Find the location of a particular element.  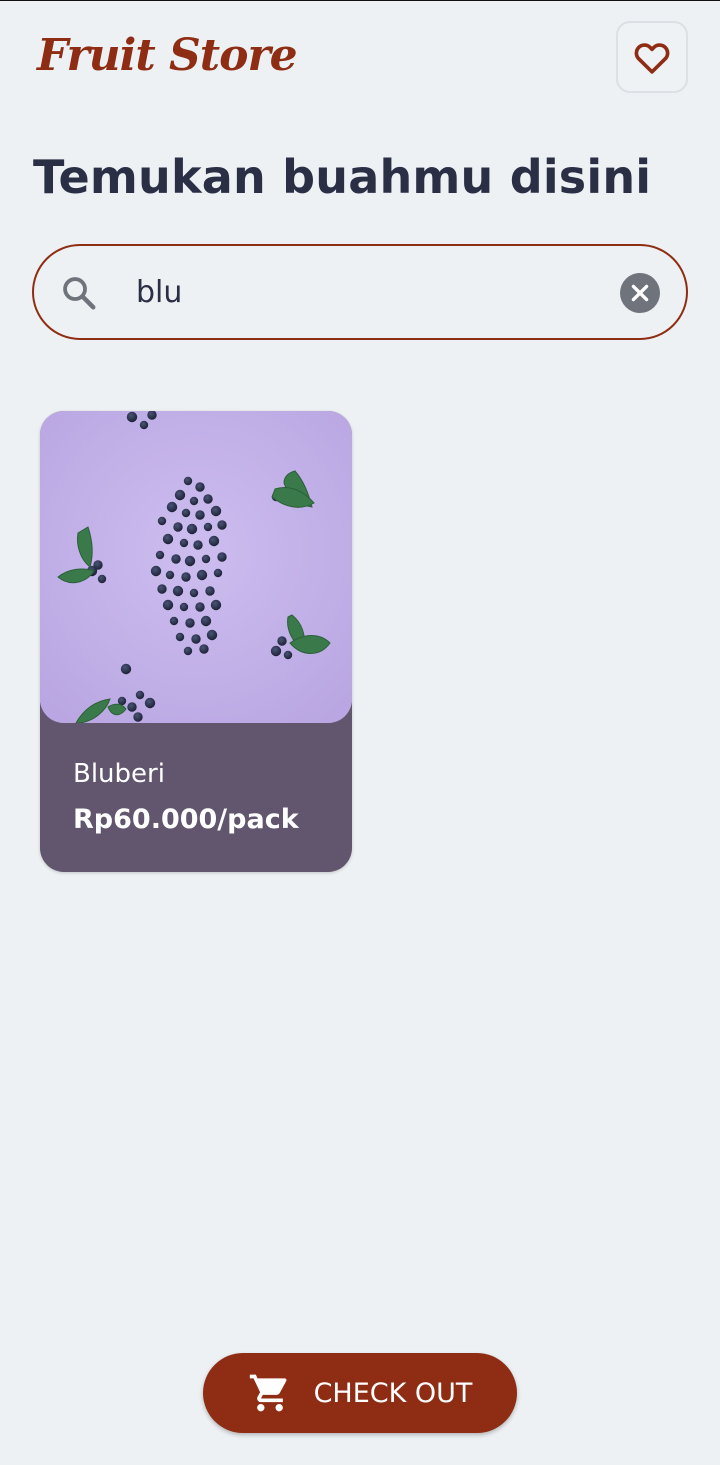

status-divider is located at coordinates (360, 0).